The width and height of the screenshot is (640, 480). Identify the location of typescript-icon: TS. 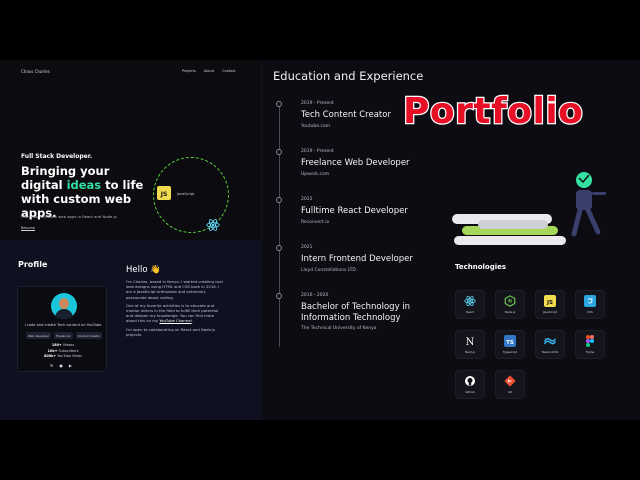
(510, 341).